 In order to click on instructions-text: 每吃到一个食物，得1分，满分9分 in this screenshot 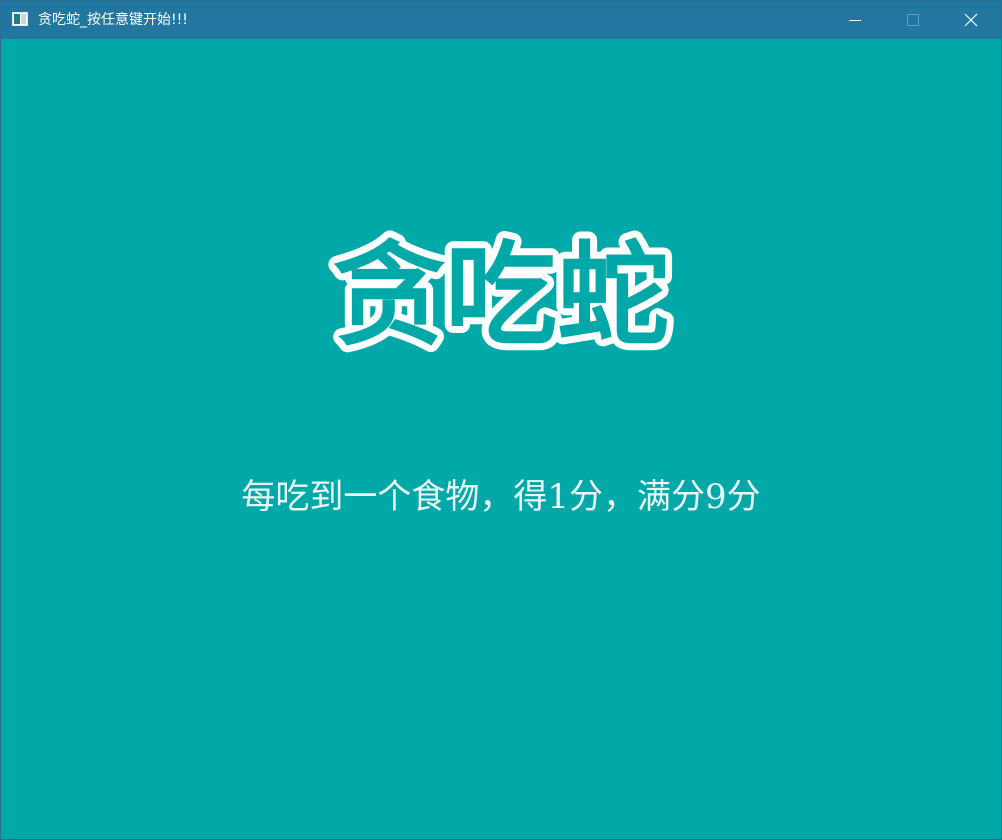, I will do `click(501, 497)`.